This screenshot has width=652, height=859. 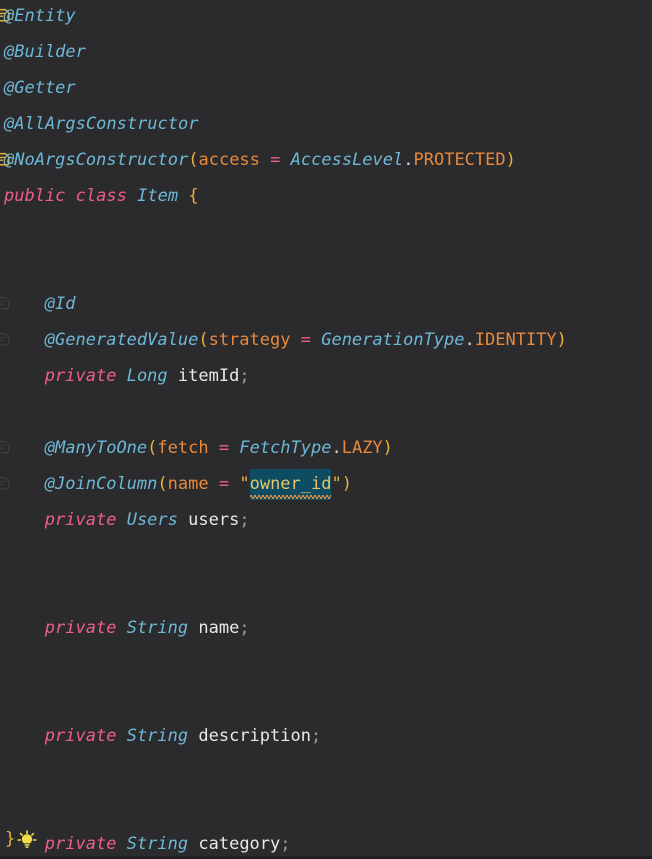 I want to click on intention-bulb-icon, so click(x=27, y=839).